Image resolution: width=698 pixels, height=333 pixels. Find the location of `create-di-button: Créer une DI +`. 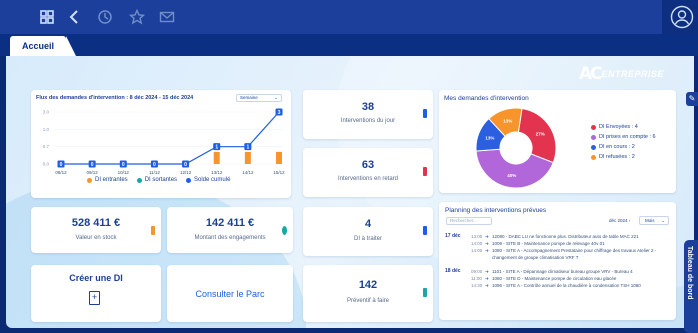

create-di-button: Créer une DI + is located at coordinates (96, 293).